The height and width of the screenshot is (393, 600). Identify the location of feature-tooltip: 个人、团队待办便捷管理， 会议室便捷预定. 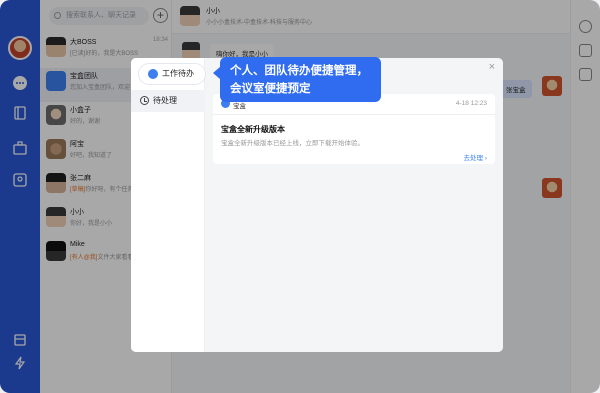
(297, 79).